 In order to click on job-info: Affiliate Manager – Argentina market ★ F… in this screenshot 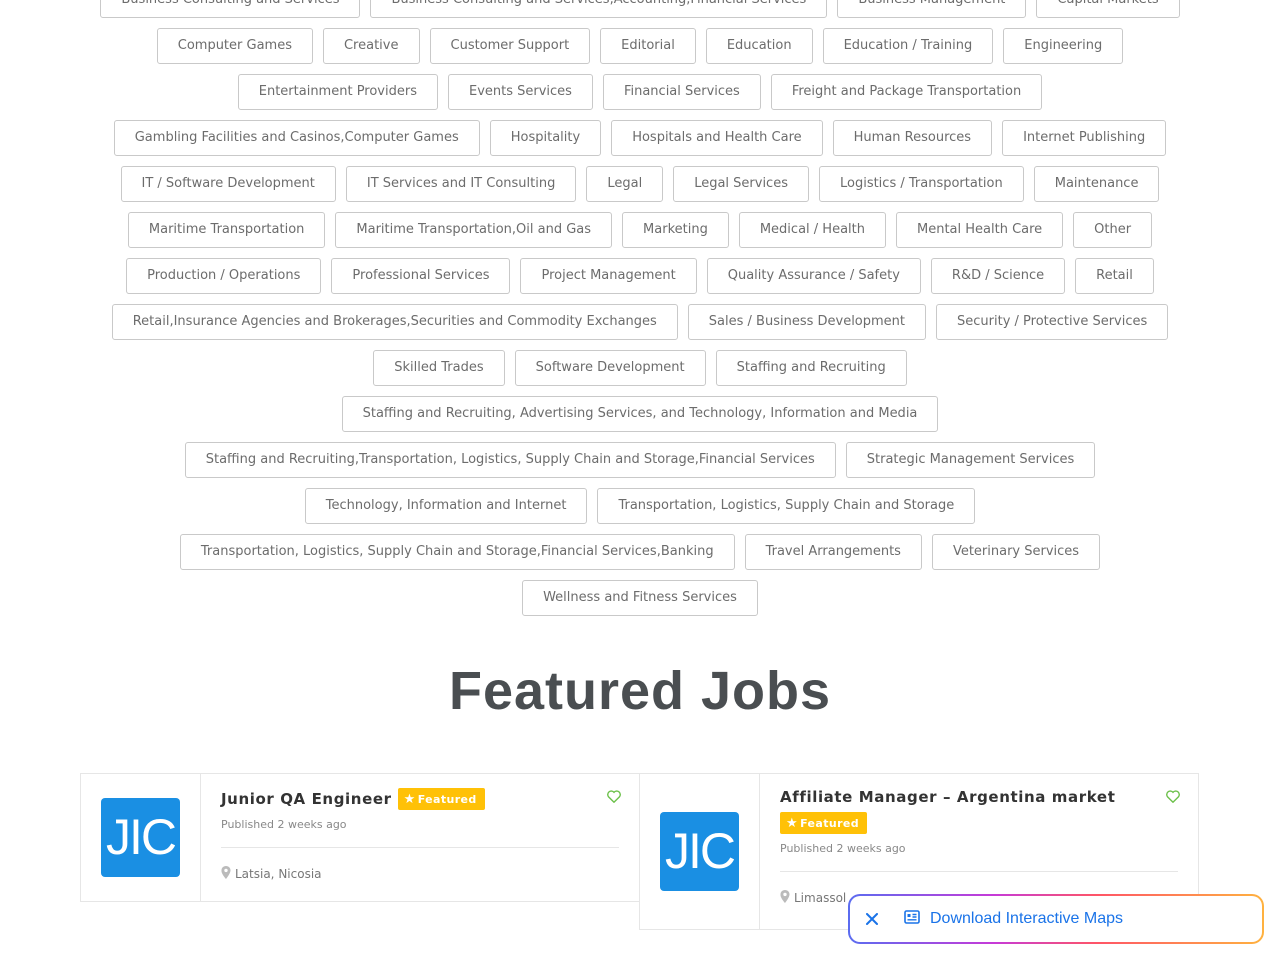, I will do `click(980, 847)`.